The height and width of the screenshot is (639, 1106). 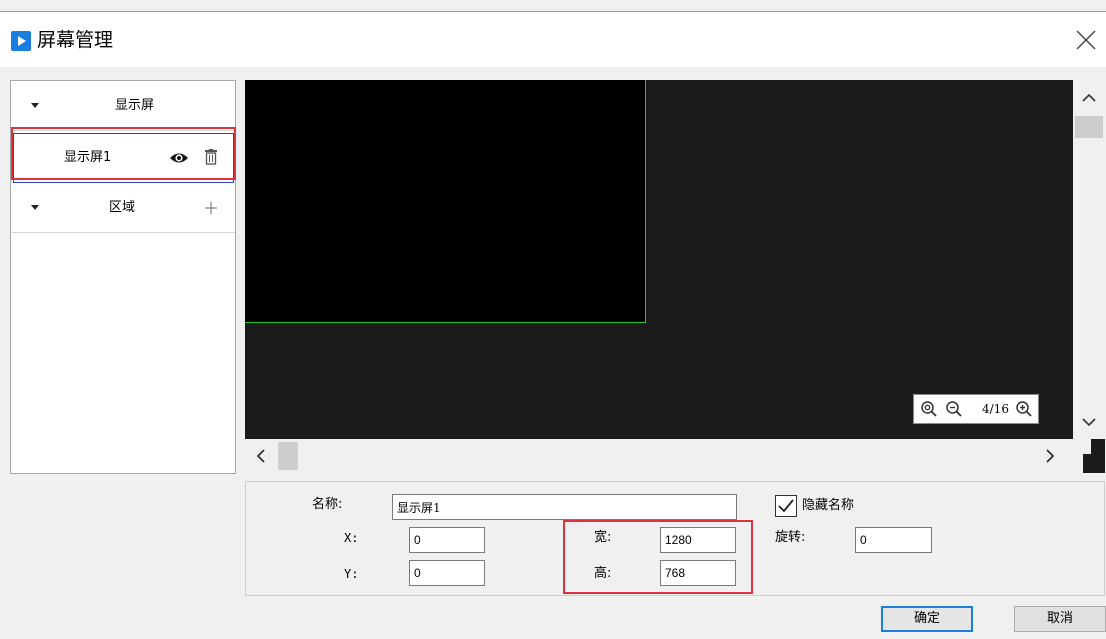 I want to click on hide-name-label: 隐藏名称, so click(x=828, y=505).